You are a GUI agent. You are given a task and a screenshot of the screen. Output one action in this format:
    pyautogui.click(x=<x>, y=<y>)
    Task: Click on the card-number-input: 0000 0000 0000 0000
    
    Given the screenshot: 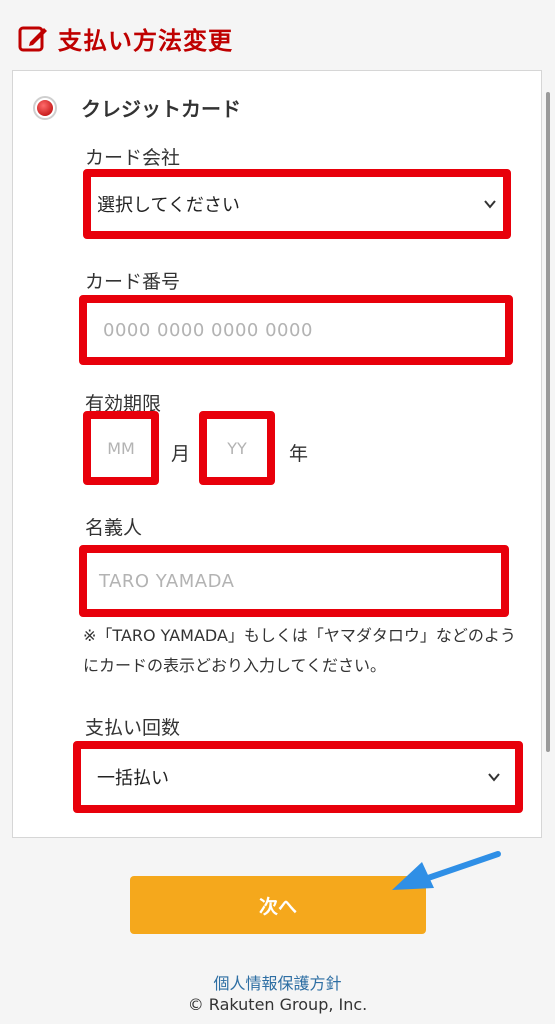 What is the action you would take?
    pyautogui.click(x=296, y=330)
    